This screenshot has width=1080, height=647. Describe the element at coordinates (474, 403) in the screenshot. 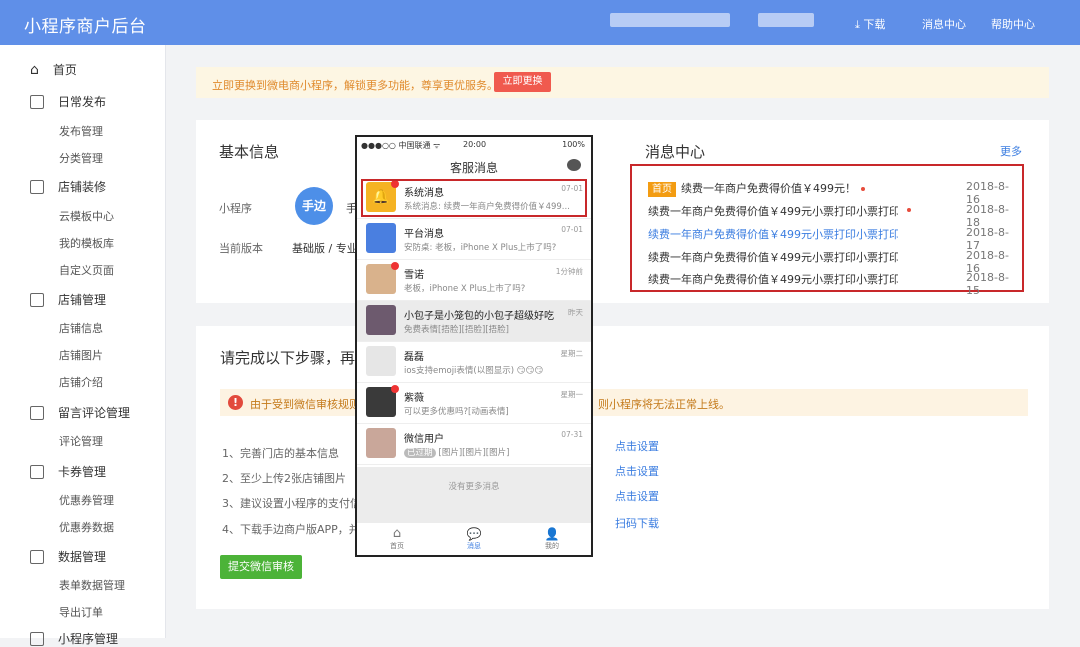

I see `chat-row: 紫薇 可以更多优惠吗?[动画表情] 星期一` at that location.